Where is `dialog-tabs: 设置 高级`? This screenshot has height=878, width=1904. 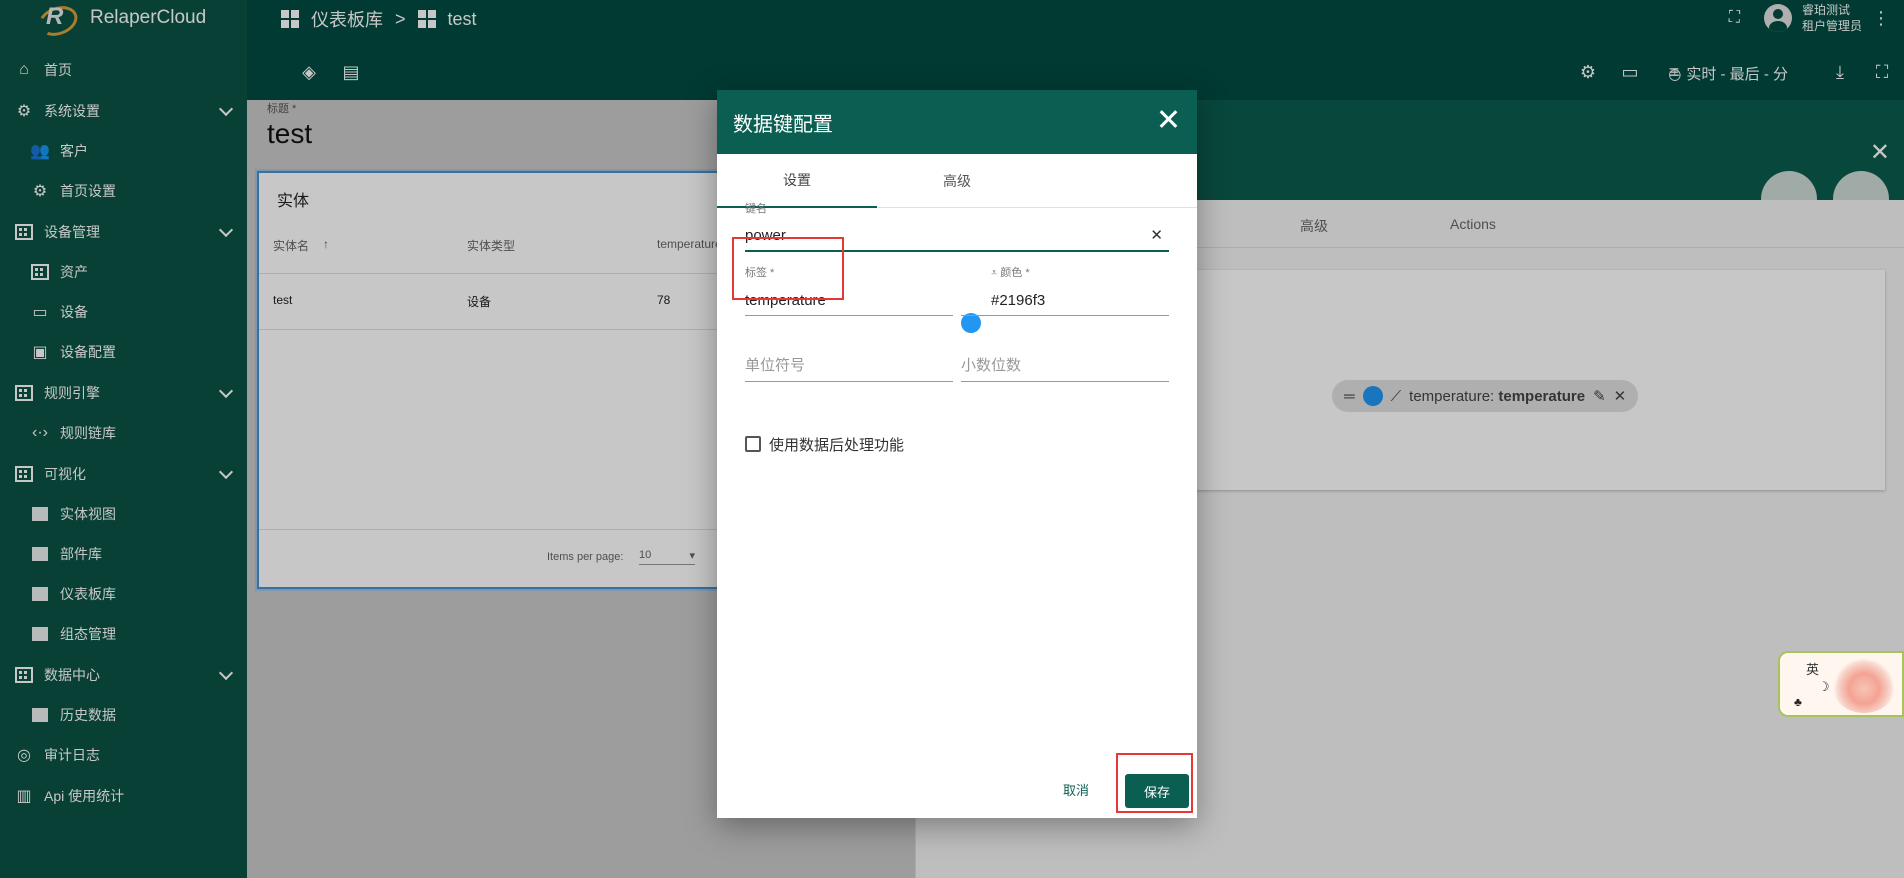
dialog-tabs: 设置 高级 is located at coordinates (957, 181).